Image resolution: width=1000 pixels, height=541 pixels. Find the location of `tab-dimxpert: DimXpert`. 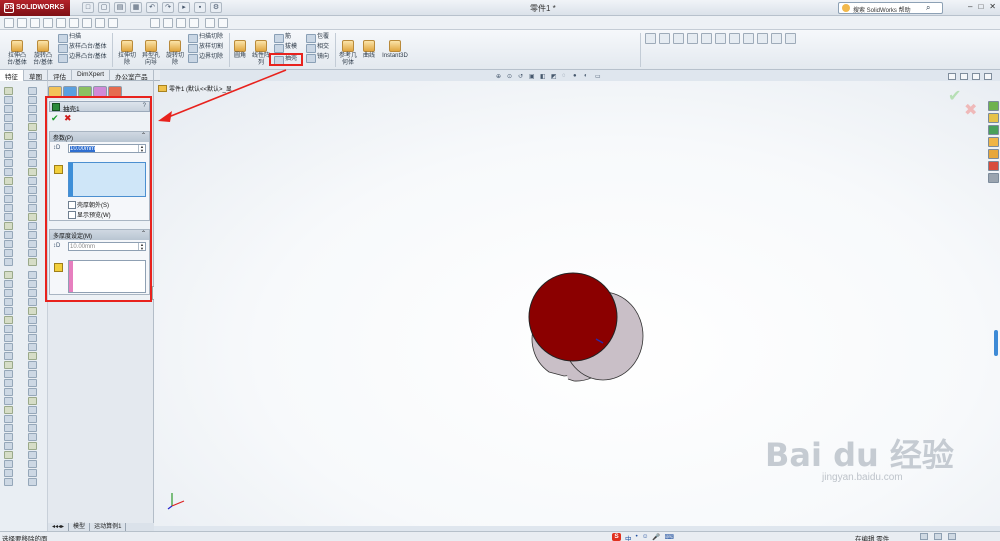

tab-dimxpert: DimXpert is located at coordinates (91, 75).